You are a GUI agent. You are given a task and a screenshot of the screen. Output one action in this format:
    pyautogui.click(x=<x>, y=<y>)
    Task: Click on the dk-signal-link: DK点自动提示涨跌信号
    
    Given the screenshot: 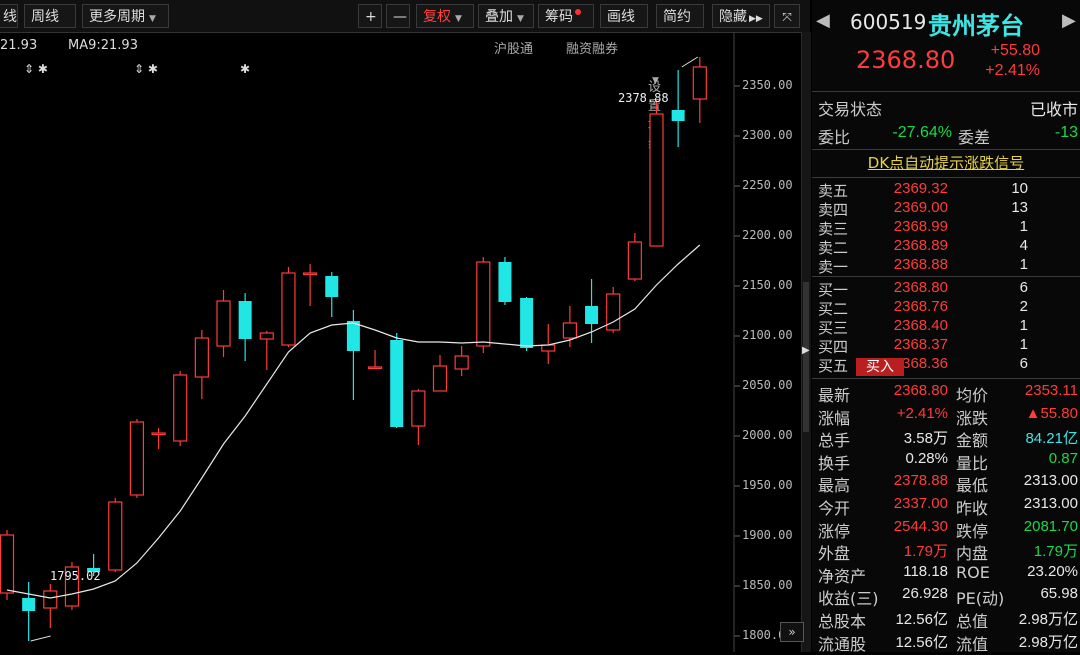 What is the action you would take?
    pyautogui.click(x=946, y=163)
    